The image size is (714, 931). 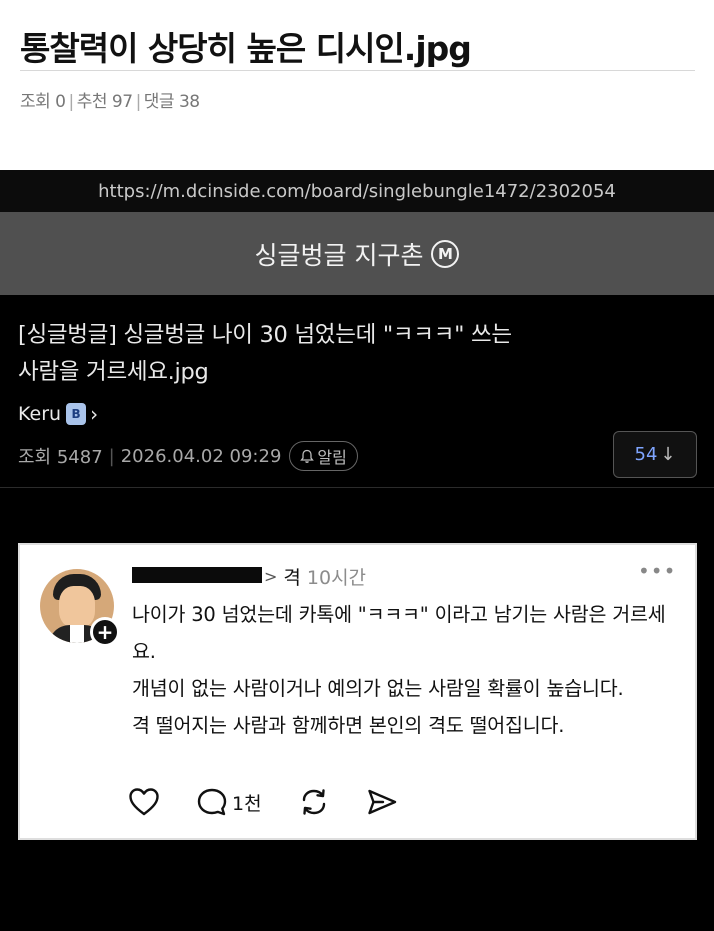 What do you see at coordinates (212, 802) in the screenshot?
I see `comment-bubble-icon` at bounding box center [212, 802].